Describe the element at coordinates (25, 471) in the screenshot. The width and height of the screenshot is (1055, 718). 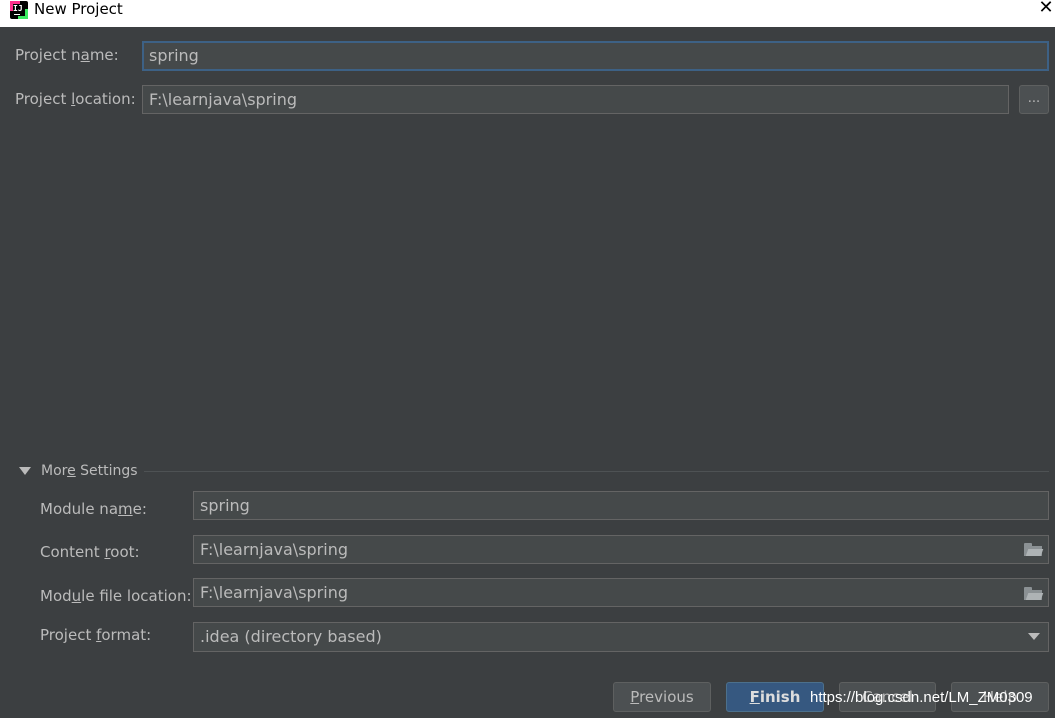
I see `expand-triangle-icon` at that location.